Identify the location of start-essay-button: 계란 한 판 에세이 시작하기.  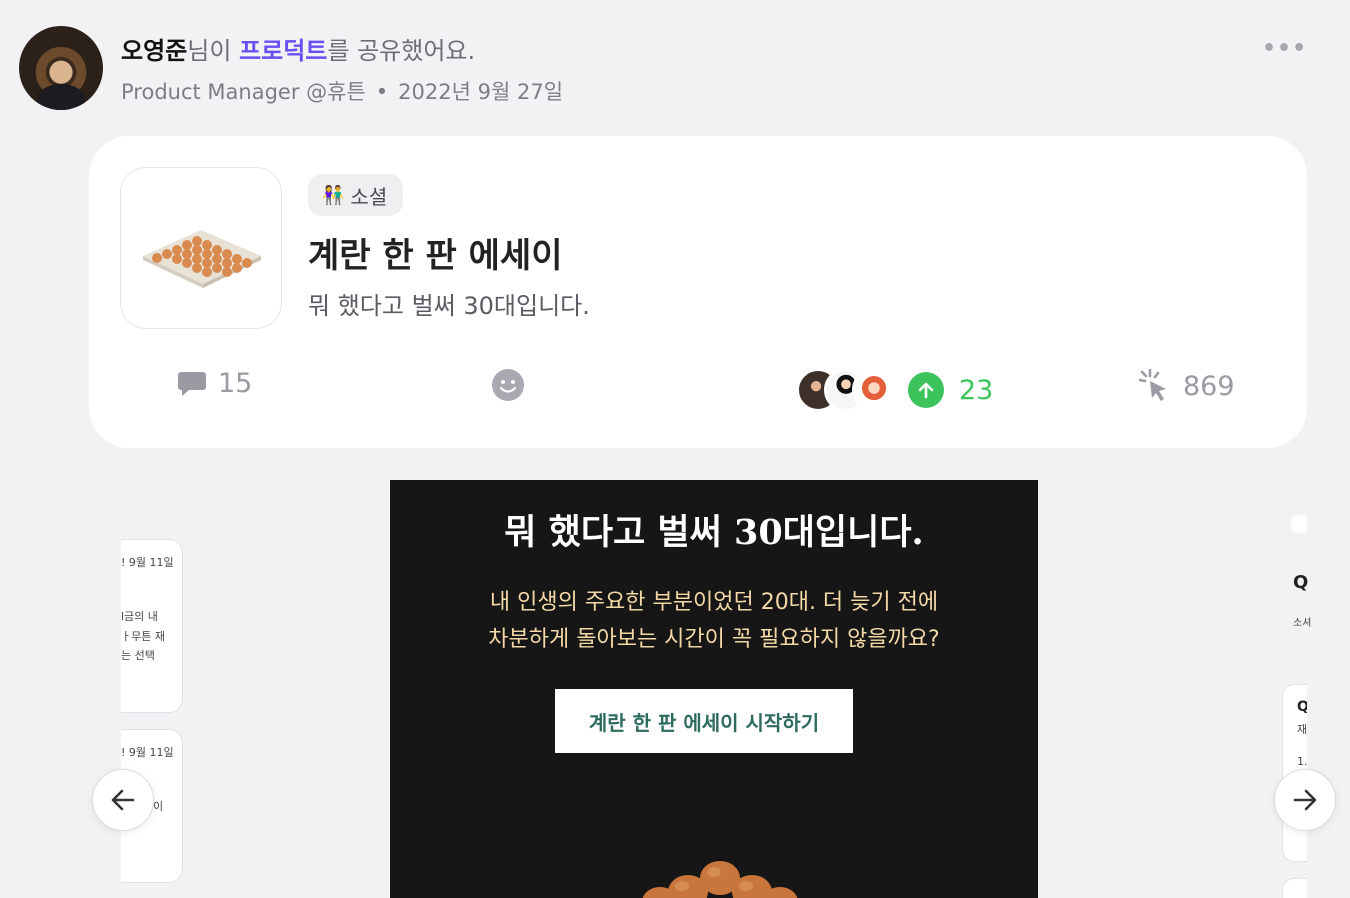
(704, 721).